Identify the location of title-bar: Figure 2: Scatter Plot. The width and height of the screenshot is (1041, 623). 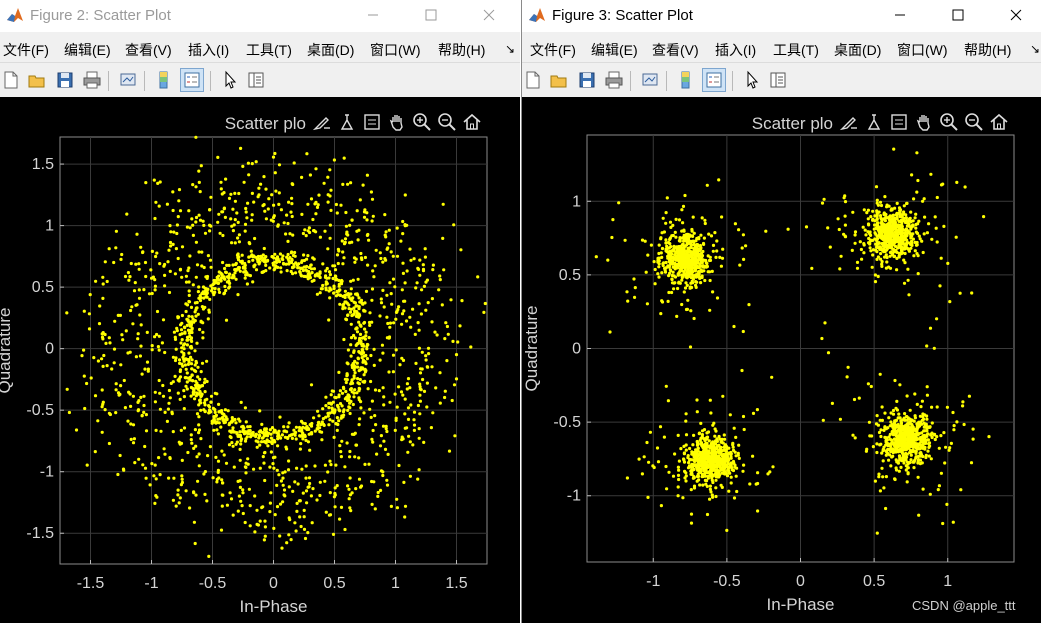
(260, 16).